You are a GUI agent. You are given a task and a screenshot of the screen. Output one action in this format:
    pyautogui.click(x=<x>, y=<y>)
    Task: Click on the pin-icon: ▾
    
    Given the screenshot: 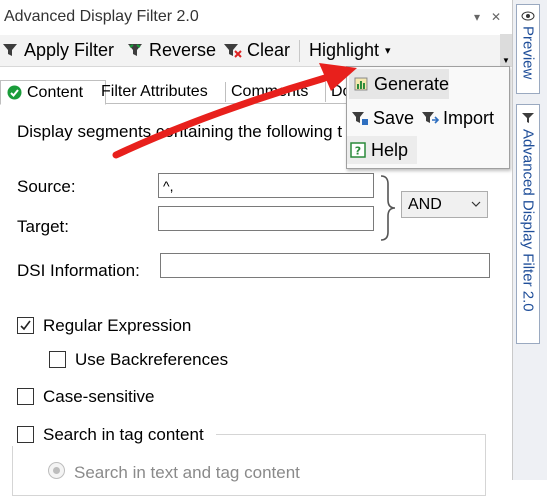 What is the action you would take?
    pyautogui.click(x=477, y=17)
    